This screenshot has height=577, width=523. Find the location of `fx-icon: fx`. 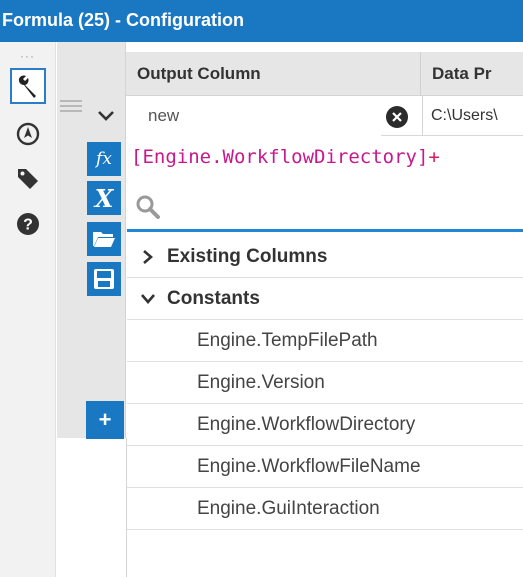

fx-icon: fx is located at coordinates (104, 159).